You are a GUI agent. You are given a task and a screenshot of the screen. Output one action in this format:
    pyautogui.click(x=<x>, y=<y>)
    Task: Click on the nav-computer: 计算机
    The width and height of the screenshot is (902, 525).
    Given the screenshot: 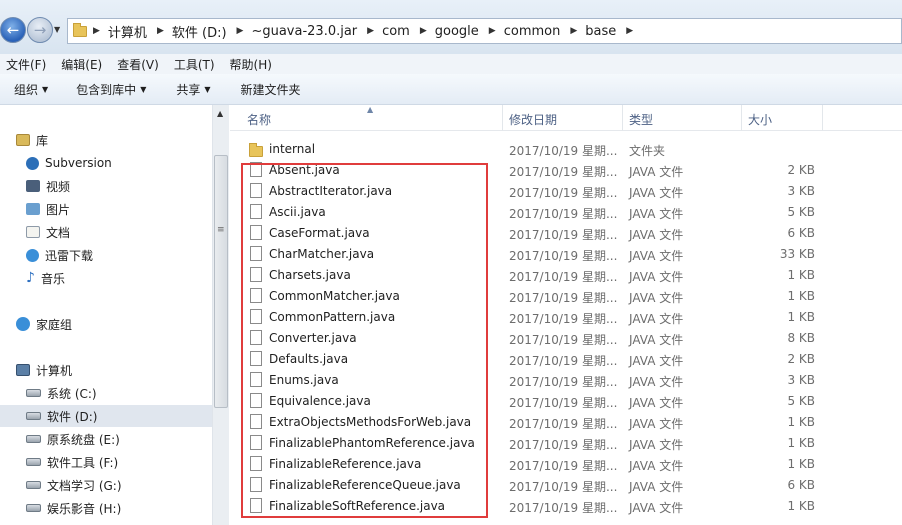 What is the action you would take?
    pyautogui.click(x=44, y=370)
    